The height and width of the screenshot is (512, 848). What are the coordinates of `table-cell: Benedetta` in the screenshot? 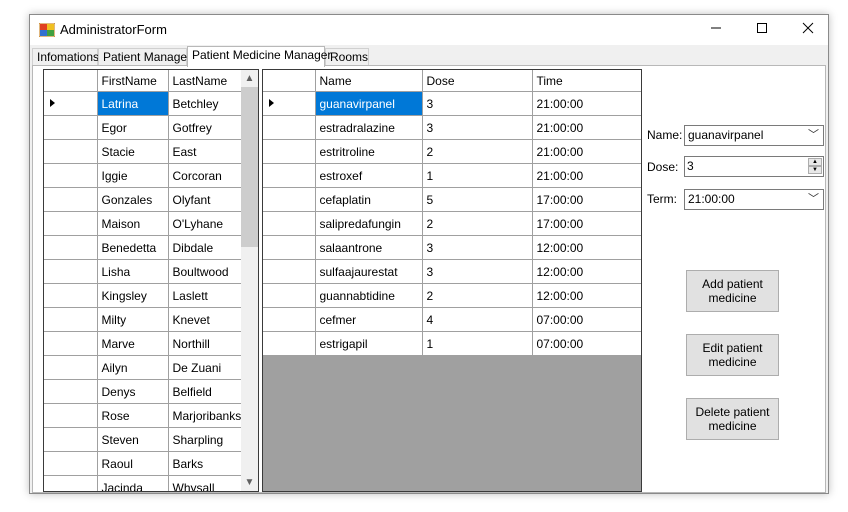 It's located at (133, 247).